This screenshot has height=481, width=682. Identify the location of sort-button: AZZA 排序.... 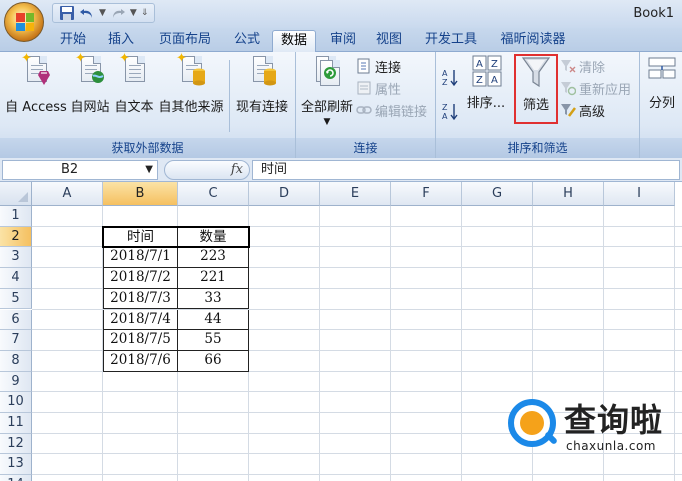
(486, 82).